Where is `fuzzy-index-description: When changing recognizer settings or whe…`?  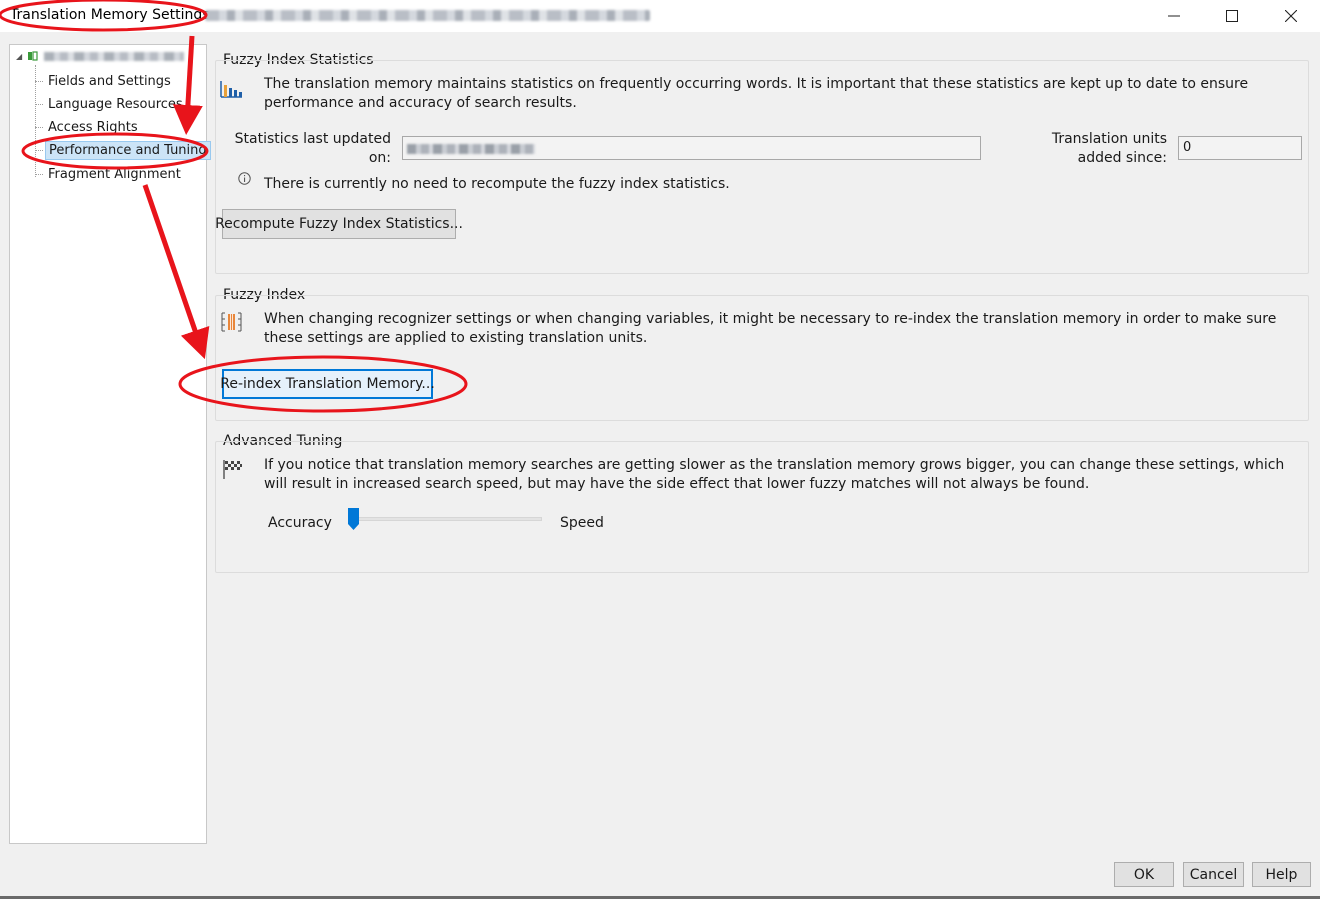 fuzzy-index-description: When changing recognizer settings or whe… is located at coordinates (770, 328).